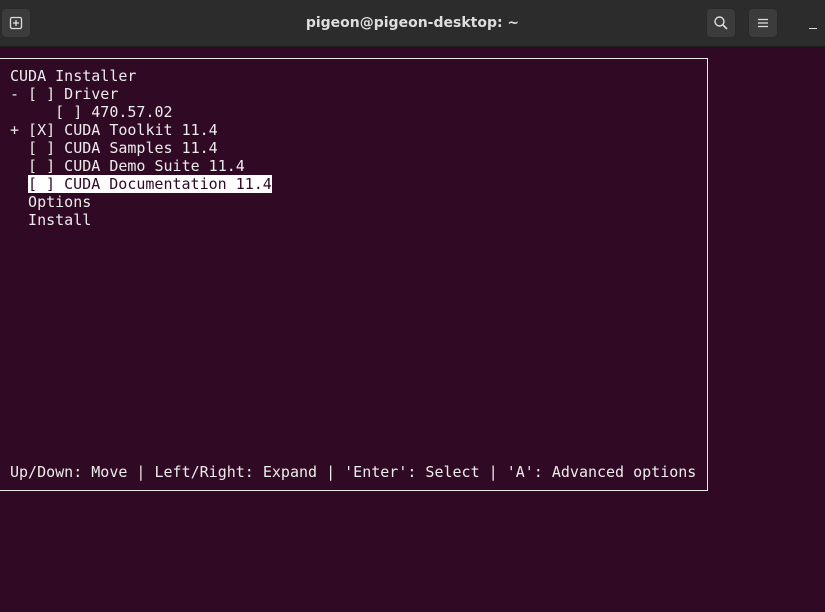 This screenshot has width=825, height=612. Describe the element at coordinates (114, 130) in the screenshot. I see `menu-item-cuda-toolkit: + [X] CUDA Toolkit 11.4` at that location.